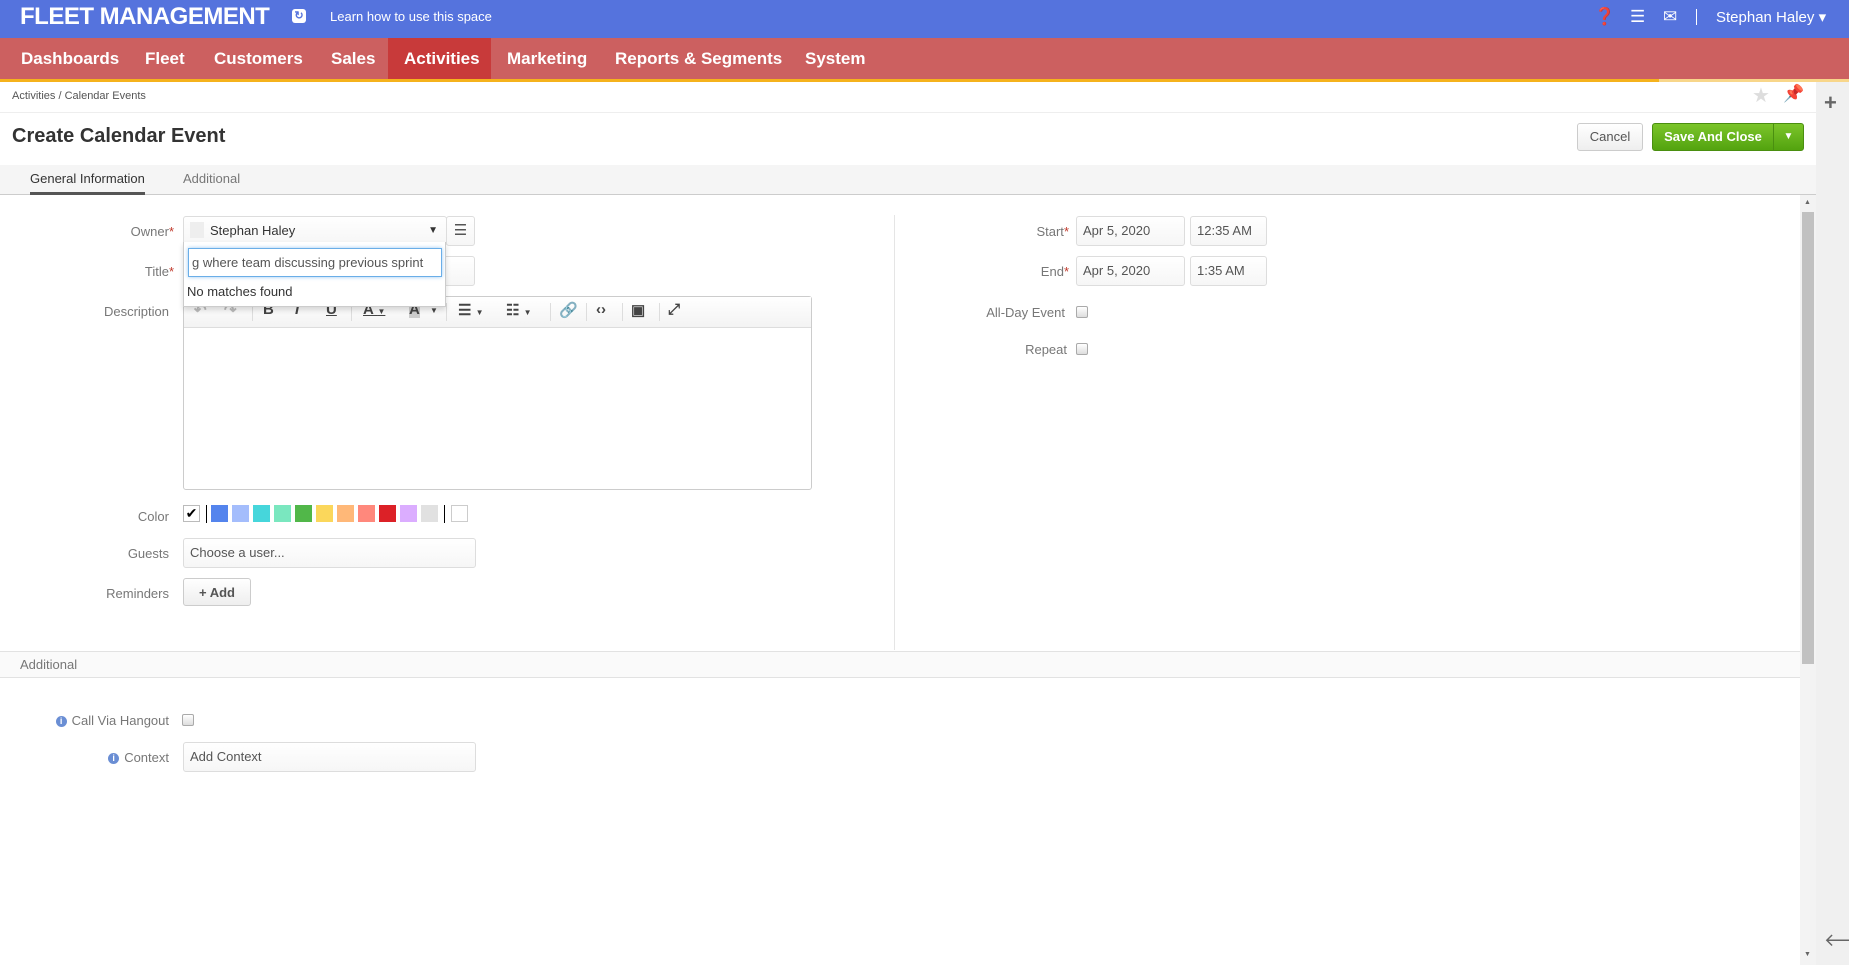 The width and height of the screenshot is (1849, 965). What do you see at coordinates (439, 58) in the screenshot?
I see `nav-activities: Activities` at bounding box center [439, 58].